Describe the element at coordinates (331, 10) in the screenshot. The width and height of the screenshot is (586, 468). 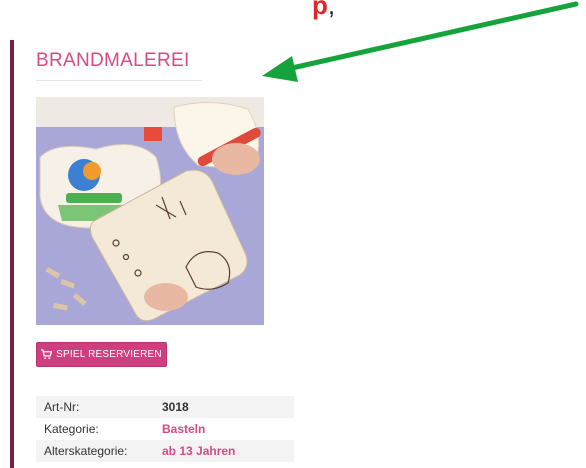
I see `header-fragment-rest: ,` at that location.